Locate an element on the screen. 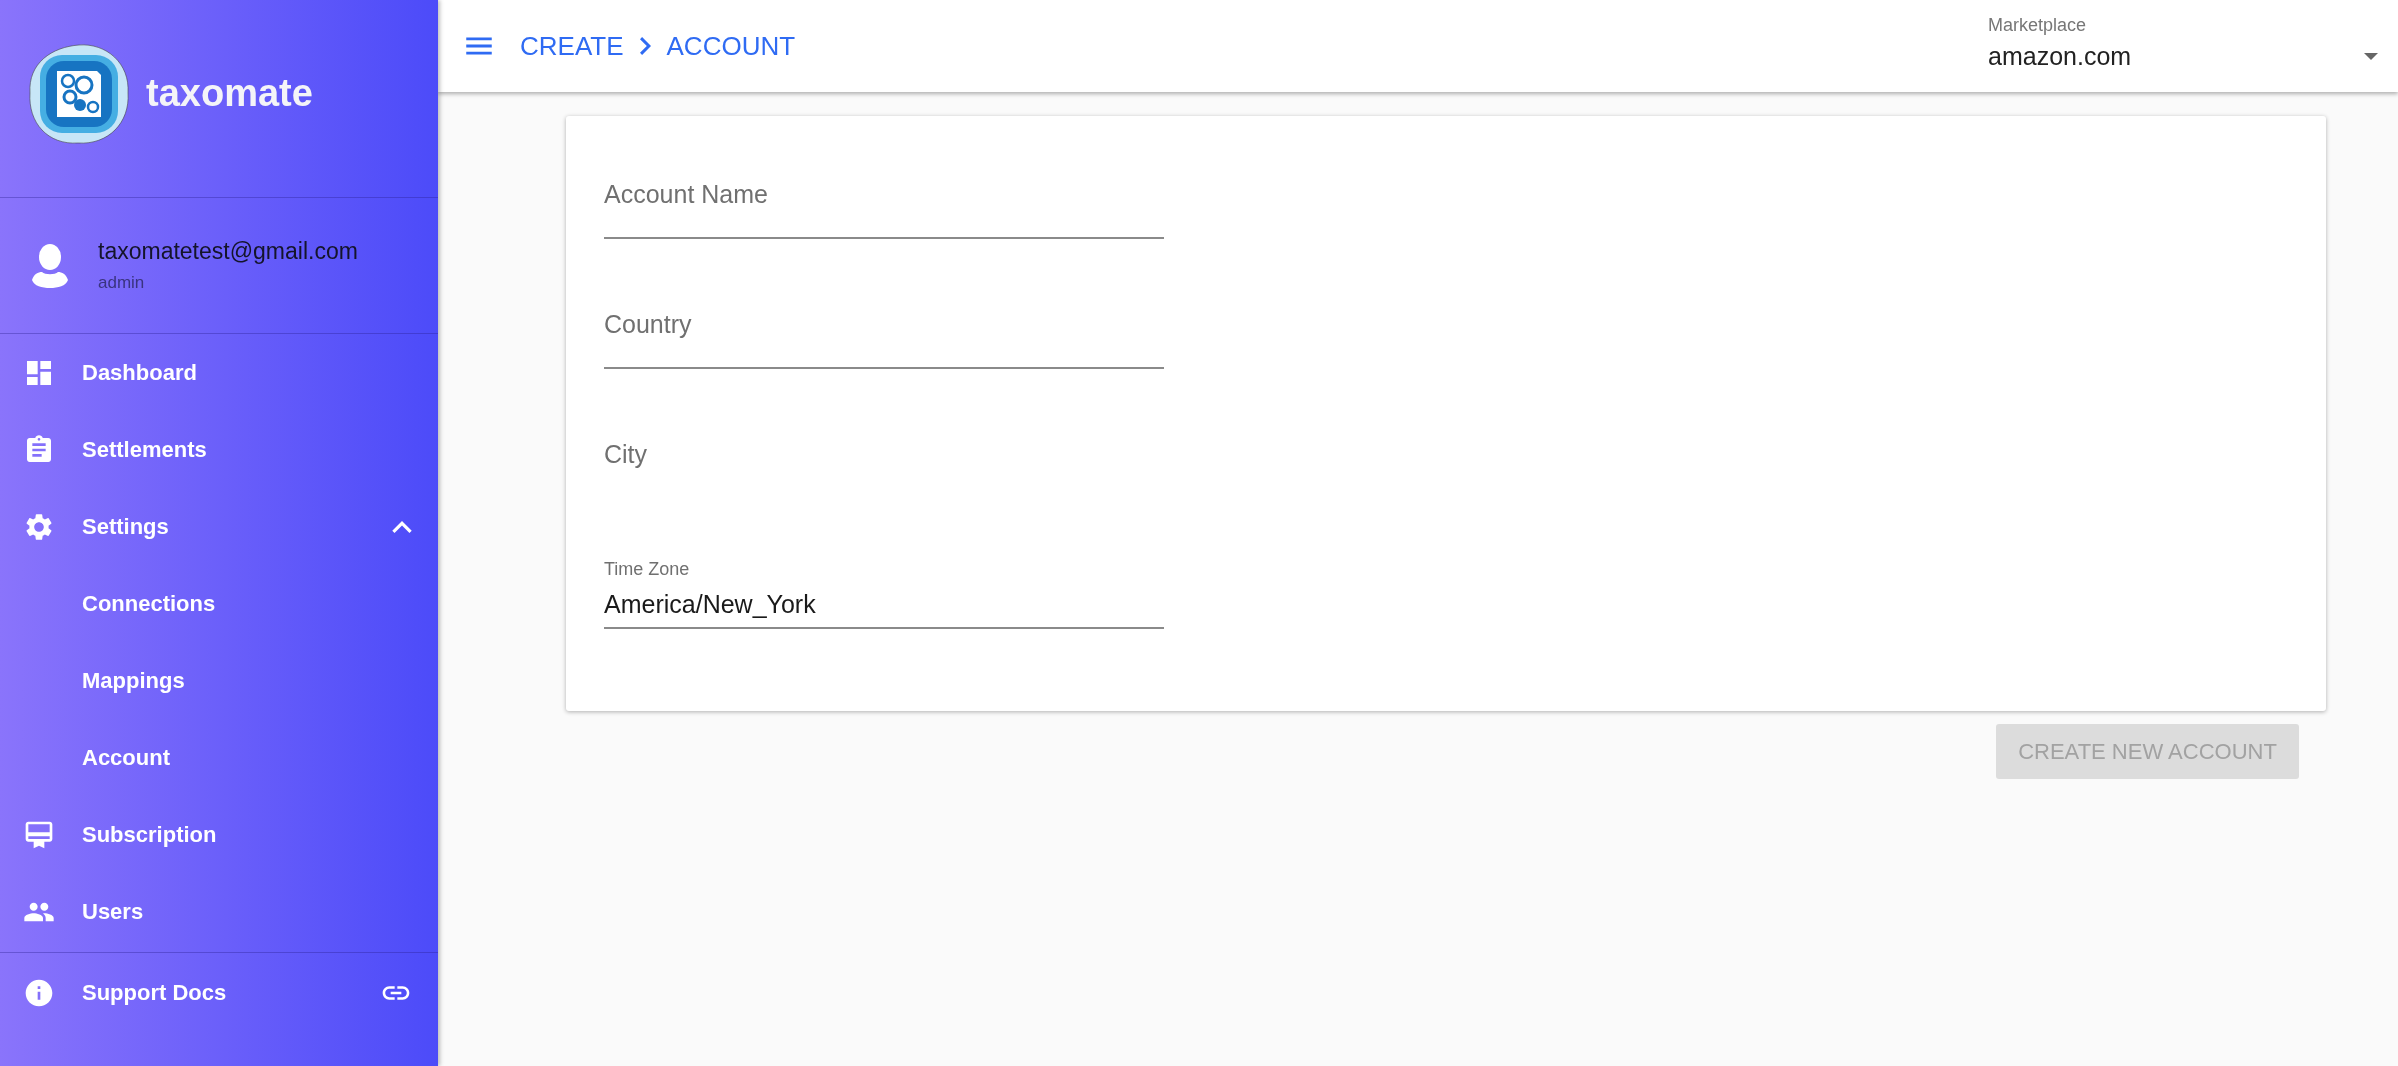 The image size is (2398, 1066). brand-name: taxomate is located at coordinates (229, 93).